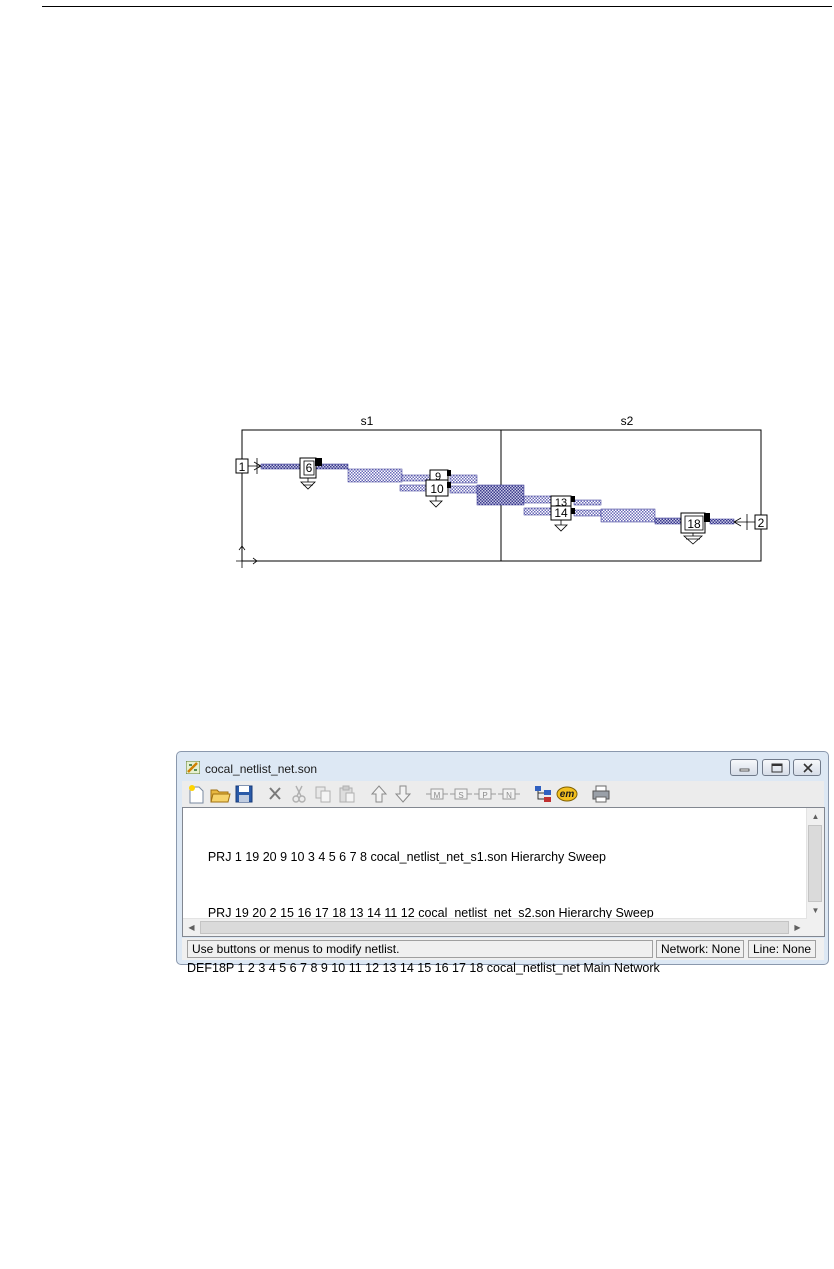 The image size is (834, 1269). I want to click on close-icon, so click(808, 768).